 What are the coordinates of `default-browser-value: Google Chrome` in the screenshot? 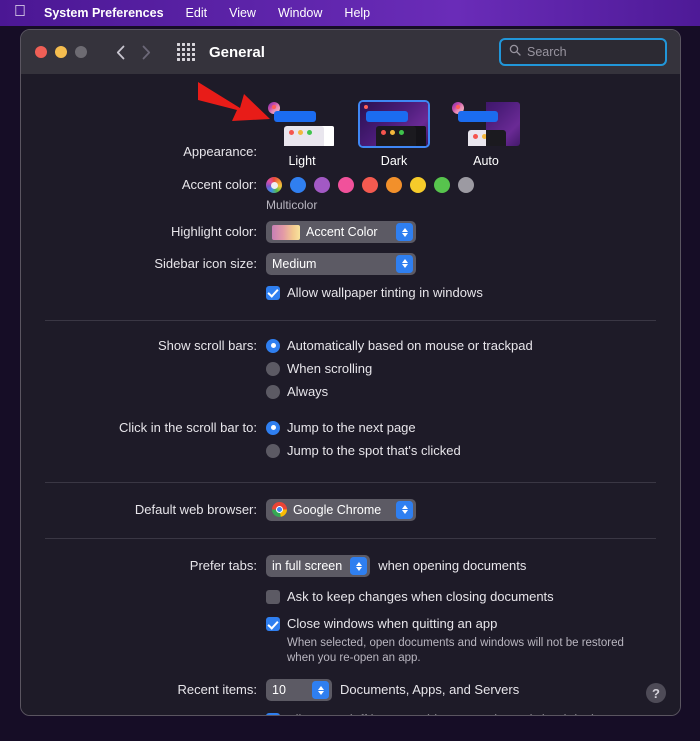 It's located at (337, 509).